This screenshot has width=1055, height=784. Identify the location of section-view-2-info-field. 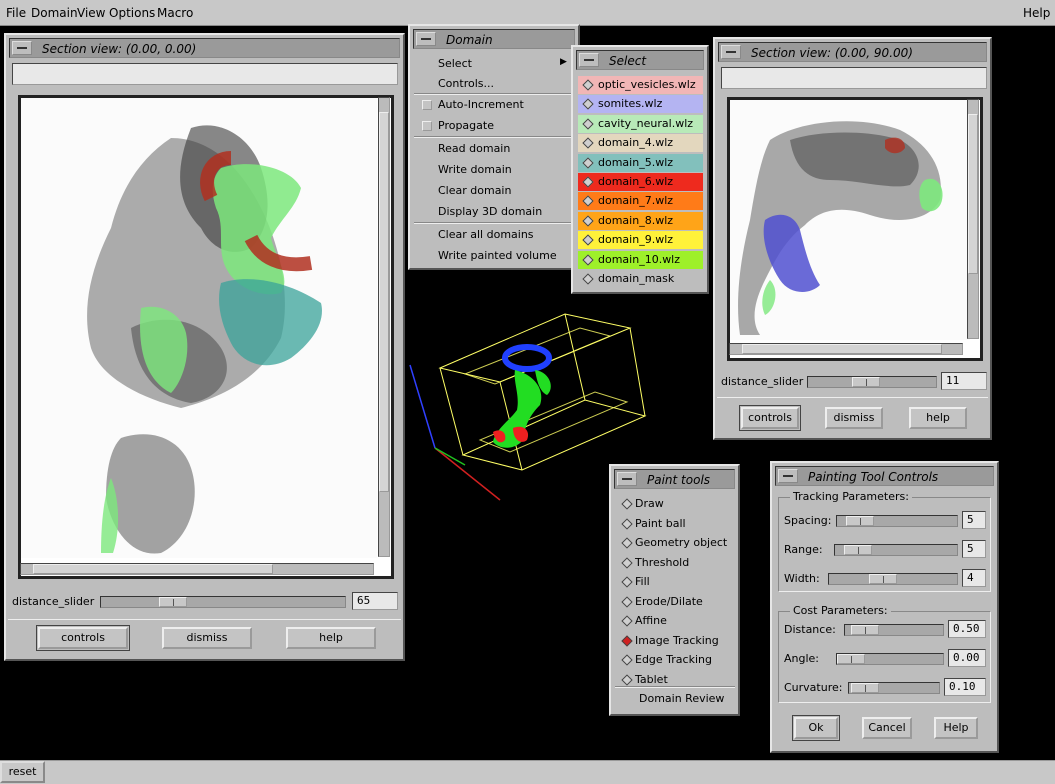
(854, 78).